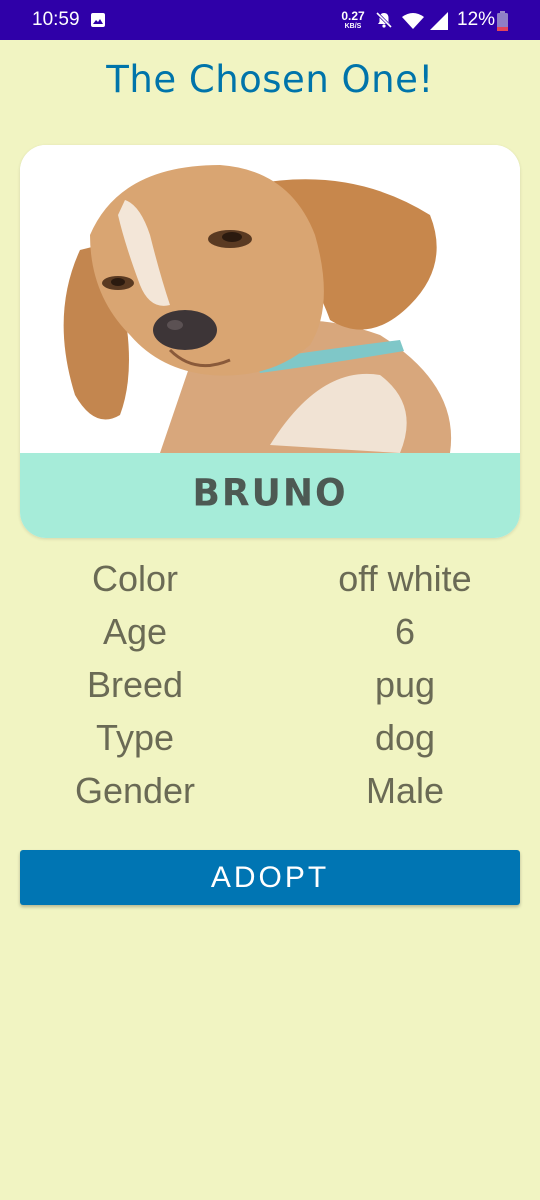  Describe the element at coordinates (270, 584) in the screenshot. I see `detail-row-color: Color off white` at that location.